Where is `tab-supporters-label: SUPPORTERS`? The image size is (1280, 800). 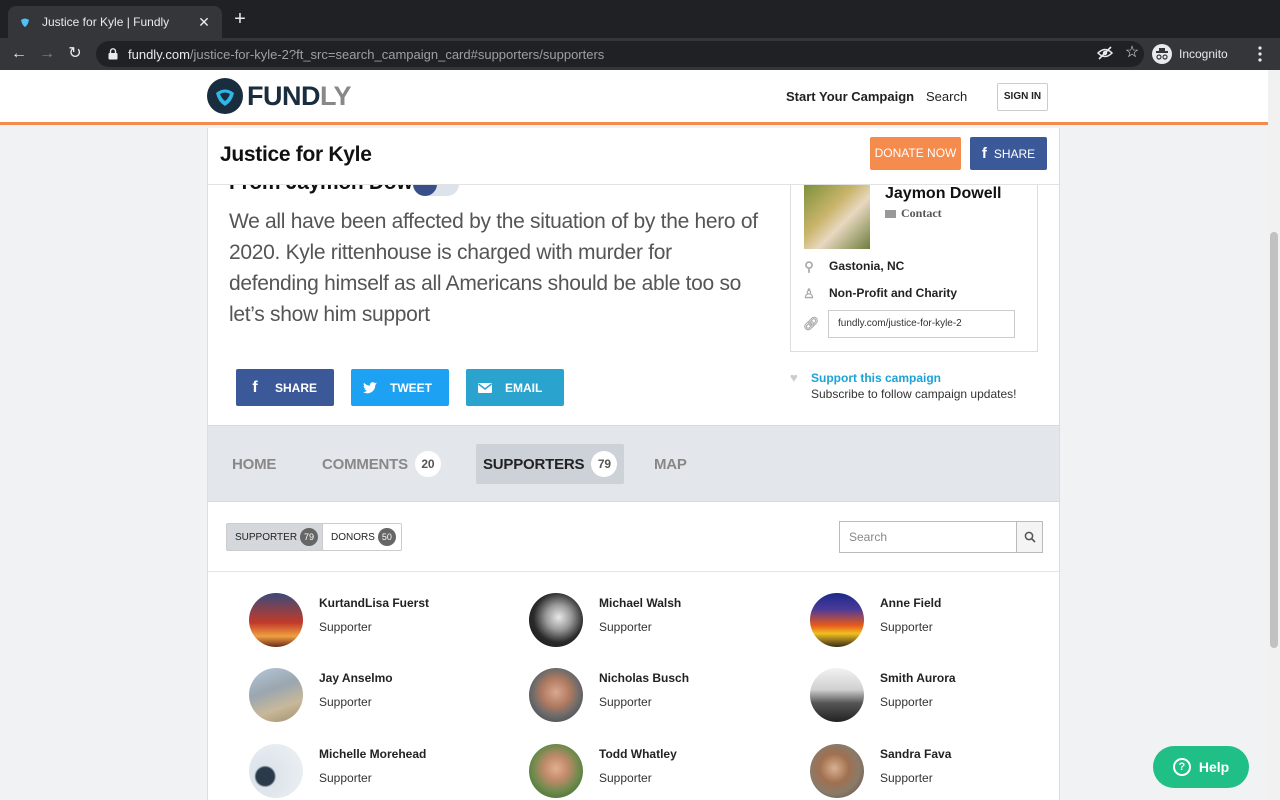
tab-supporters-label: SUPPORTERS is located at coordinates (534, 464).